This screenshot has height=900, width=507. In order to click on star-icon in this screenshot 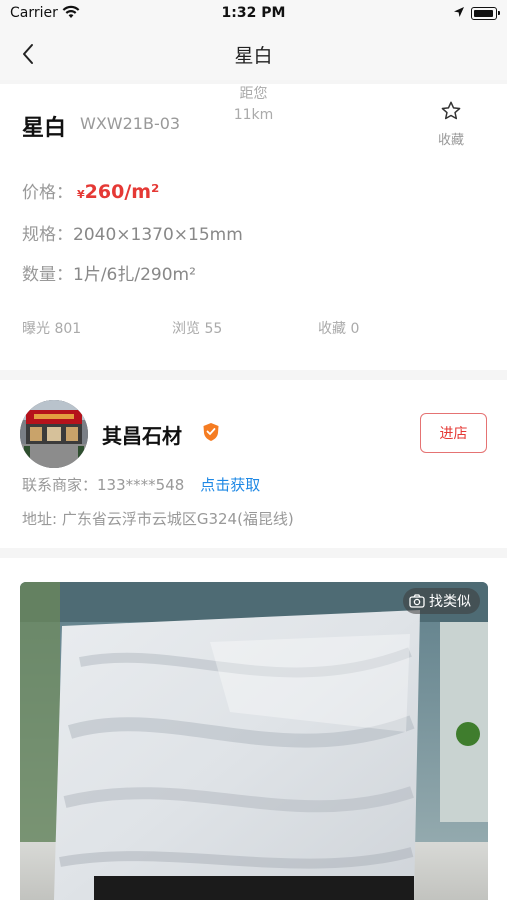, I will do `click(451, 110)`.